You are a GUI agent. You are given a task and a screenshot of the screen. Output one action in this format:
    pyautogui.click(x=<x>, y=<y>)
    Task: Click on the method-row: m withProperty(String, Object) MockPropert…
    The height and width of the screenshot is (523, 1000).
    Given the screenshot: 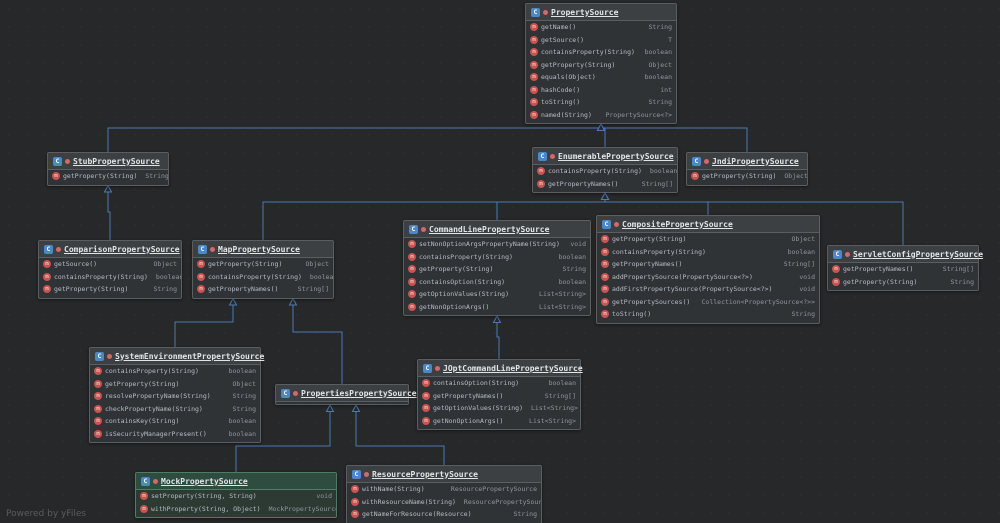 What is the action you would take?
    pyautogui.click(x=236, y=509)
    